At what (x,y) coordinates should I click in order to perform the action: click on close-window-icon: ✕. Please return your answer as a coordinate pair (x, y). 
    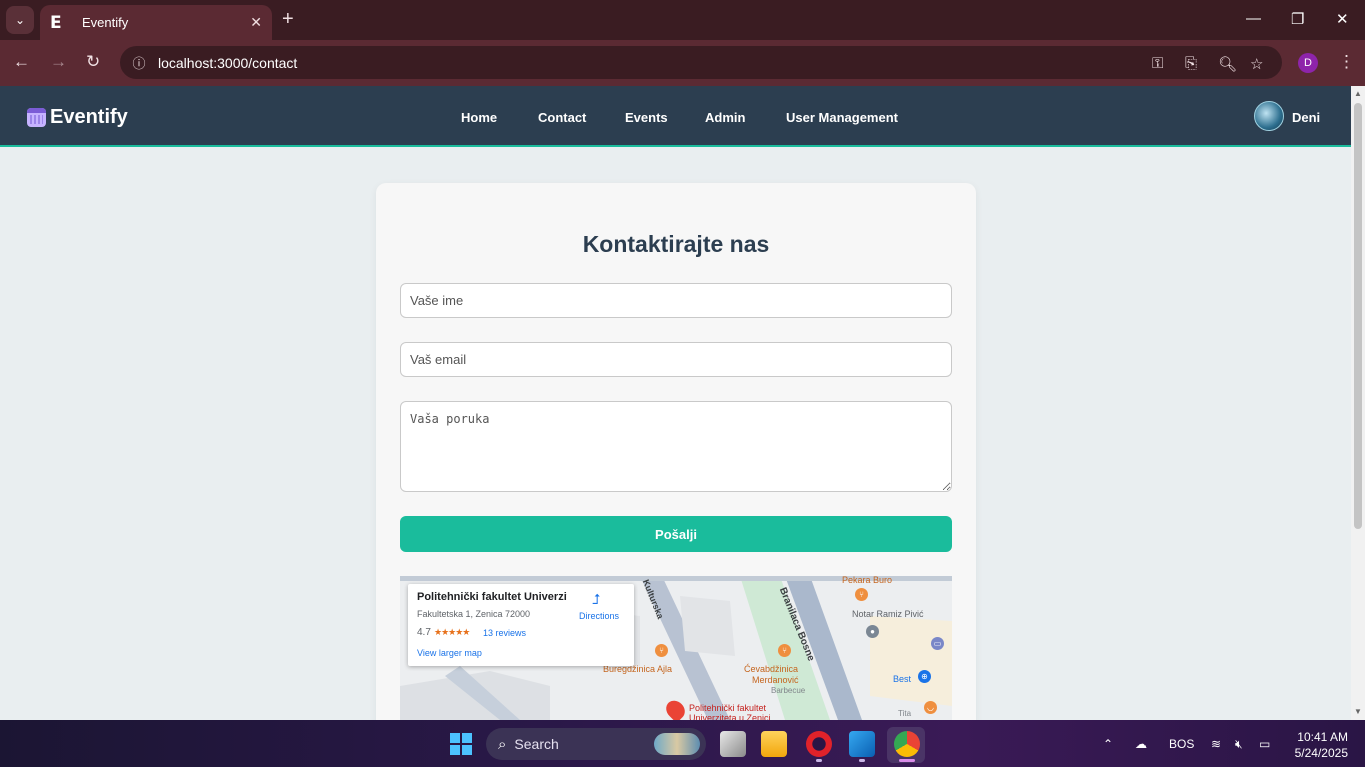
    Looking at the image, I should click on (1342, 19).